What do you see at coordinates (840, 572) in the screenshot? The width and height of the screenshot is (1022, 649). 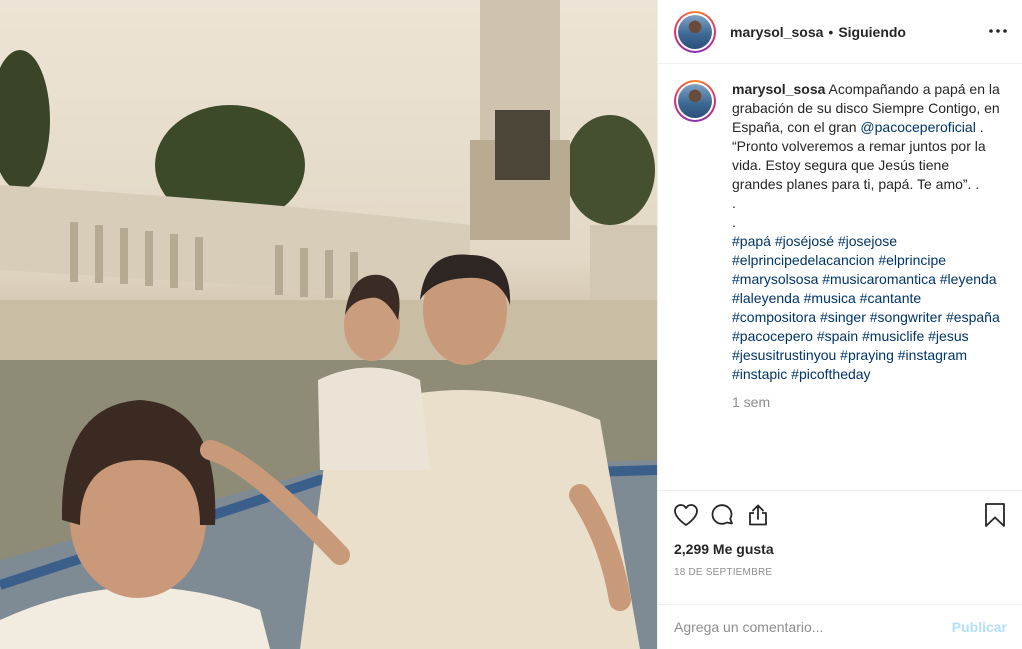 I see `post-date: 18 DE SEPTIEMBRE` at bounding box center [840, 572].